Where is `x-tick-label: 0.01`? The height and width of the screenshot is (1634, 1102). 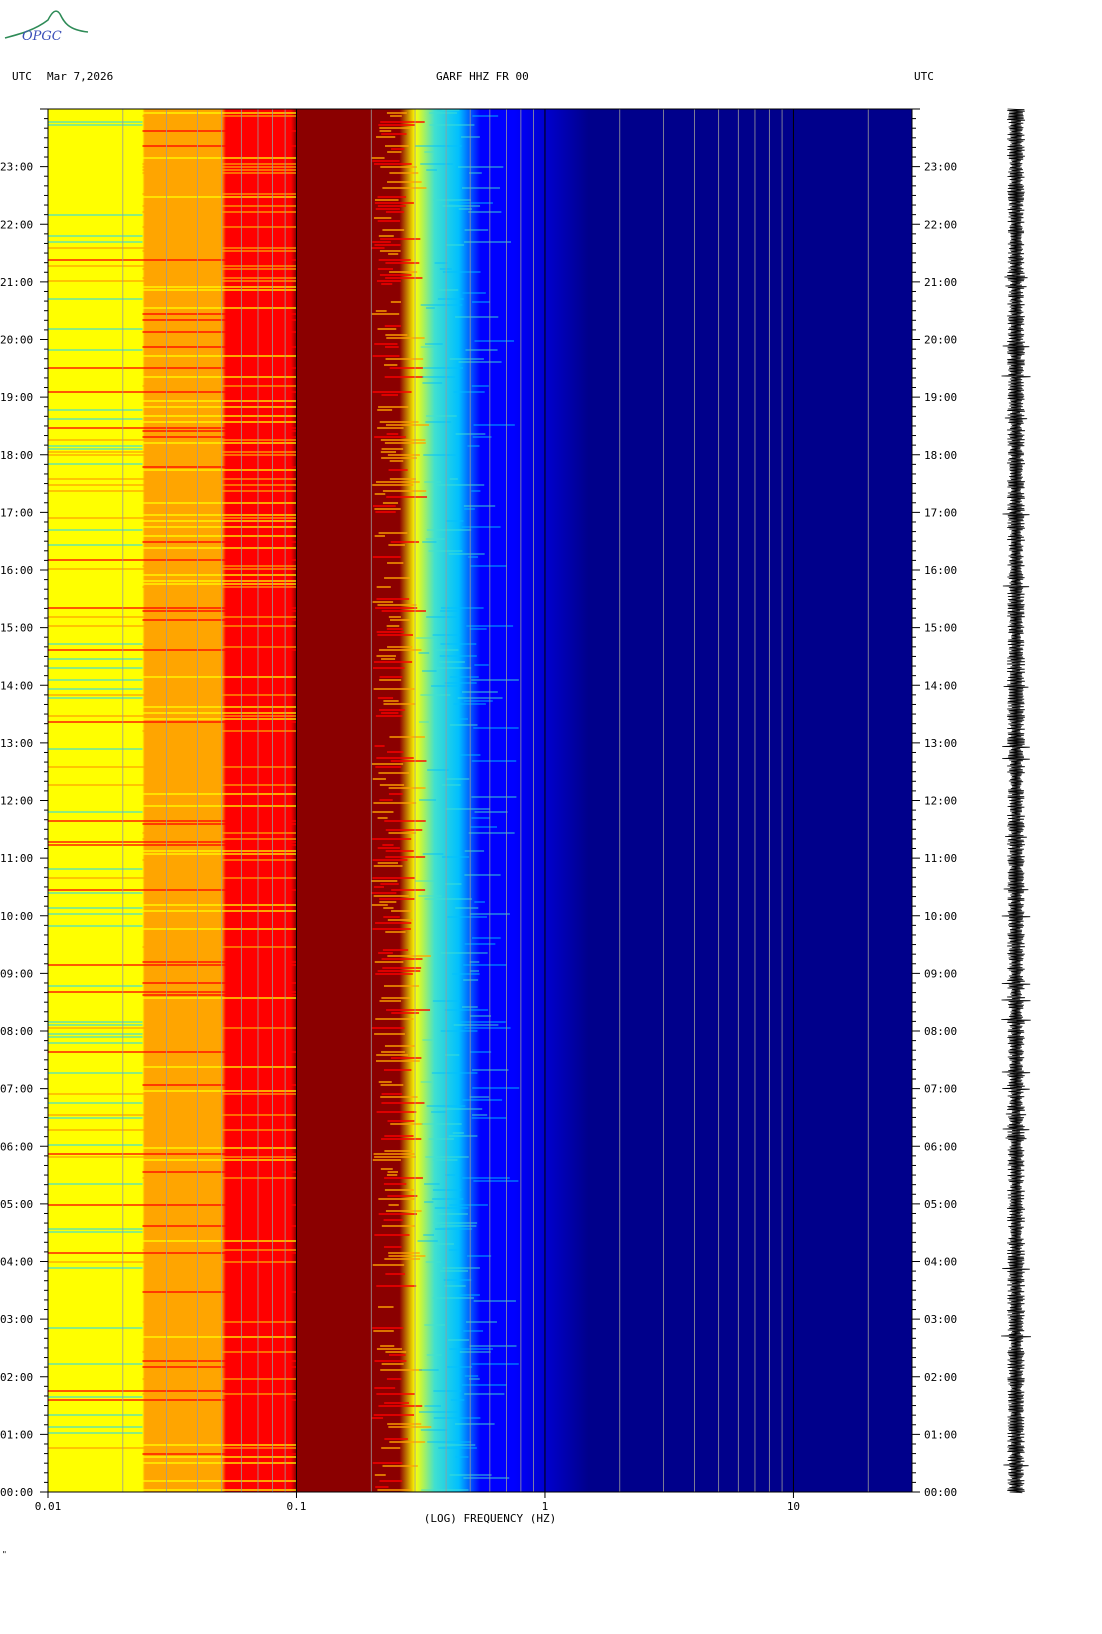
x-tick-label: 0.01 is located at coordinates (48, 1506).